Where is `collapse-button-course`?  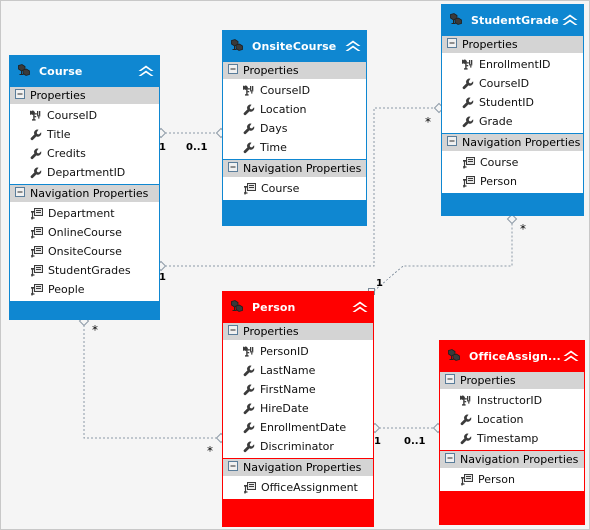
collapse-button-course is located at coordinates (146, 71).